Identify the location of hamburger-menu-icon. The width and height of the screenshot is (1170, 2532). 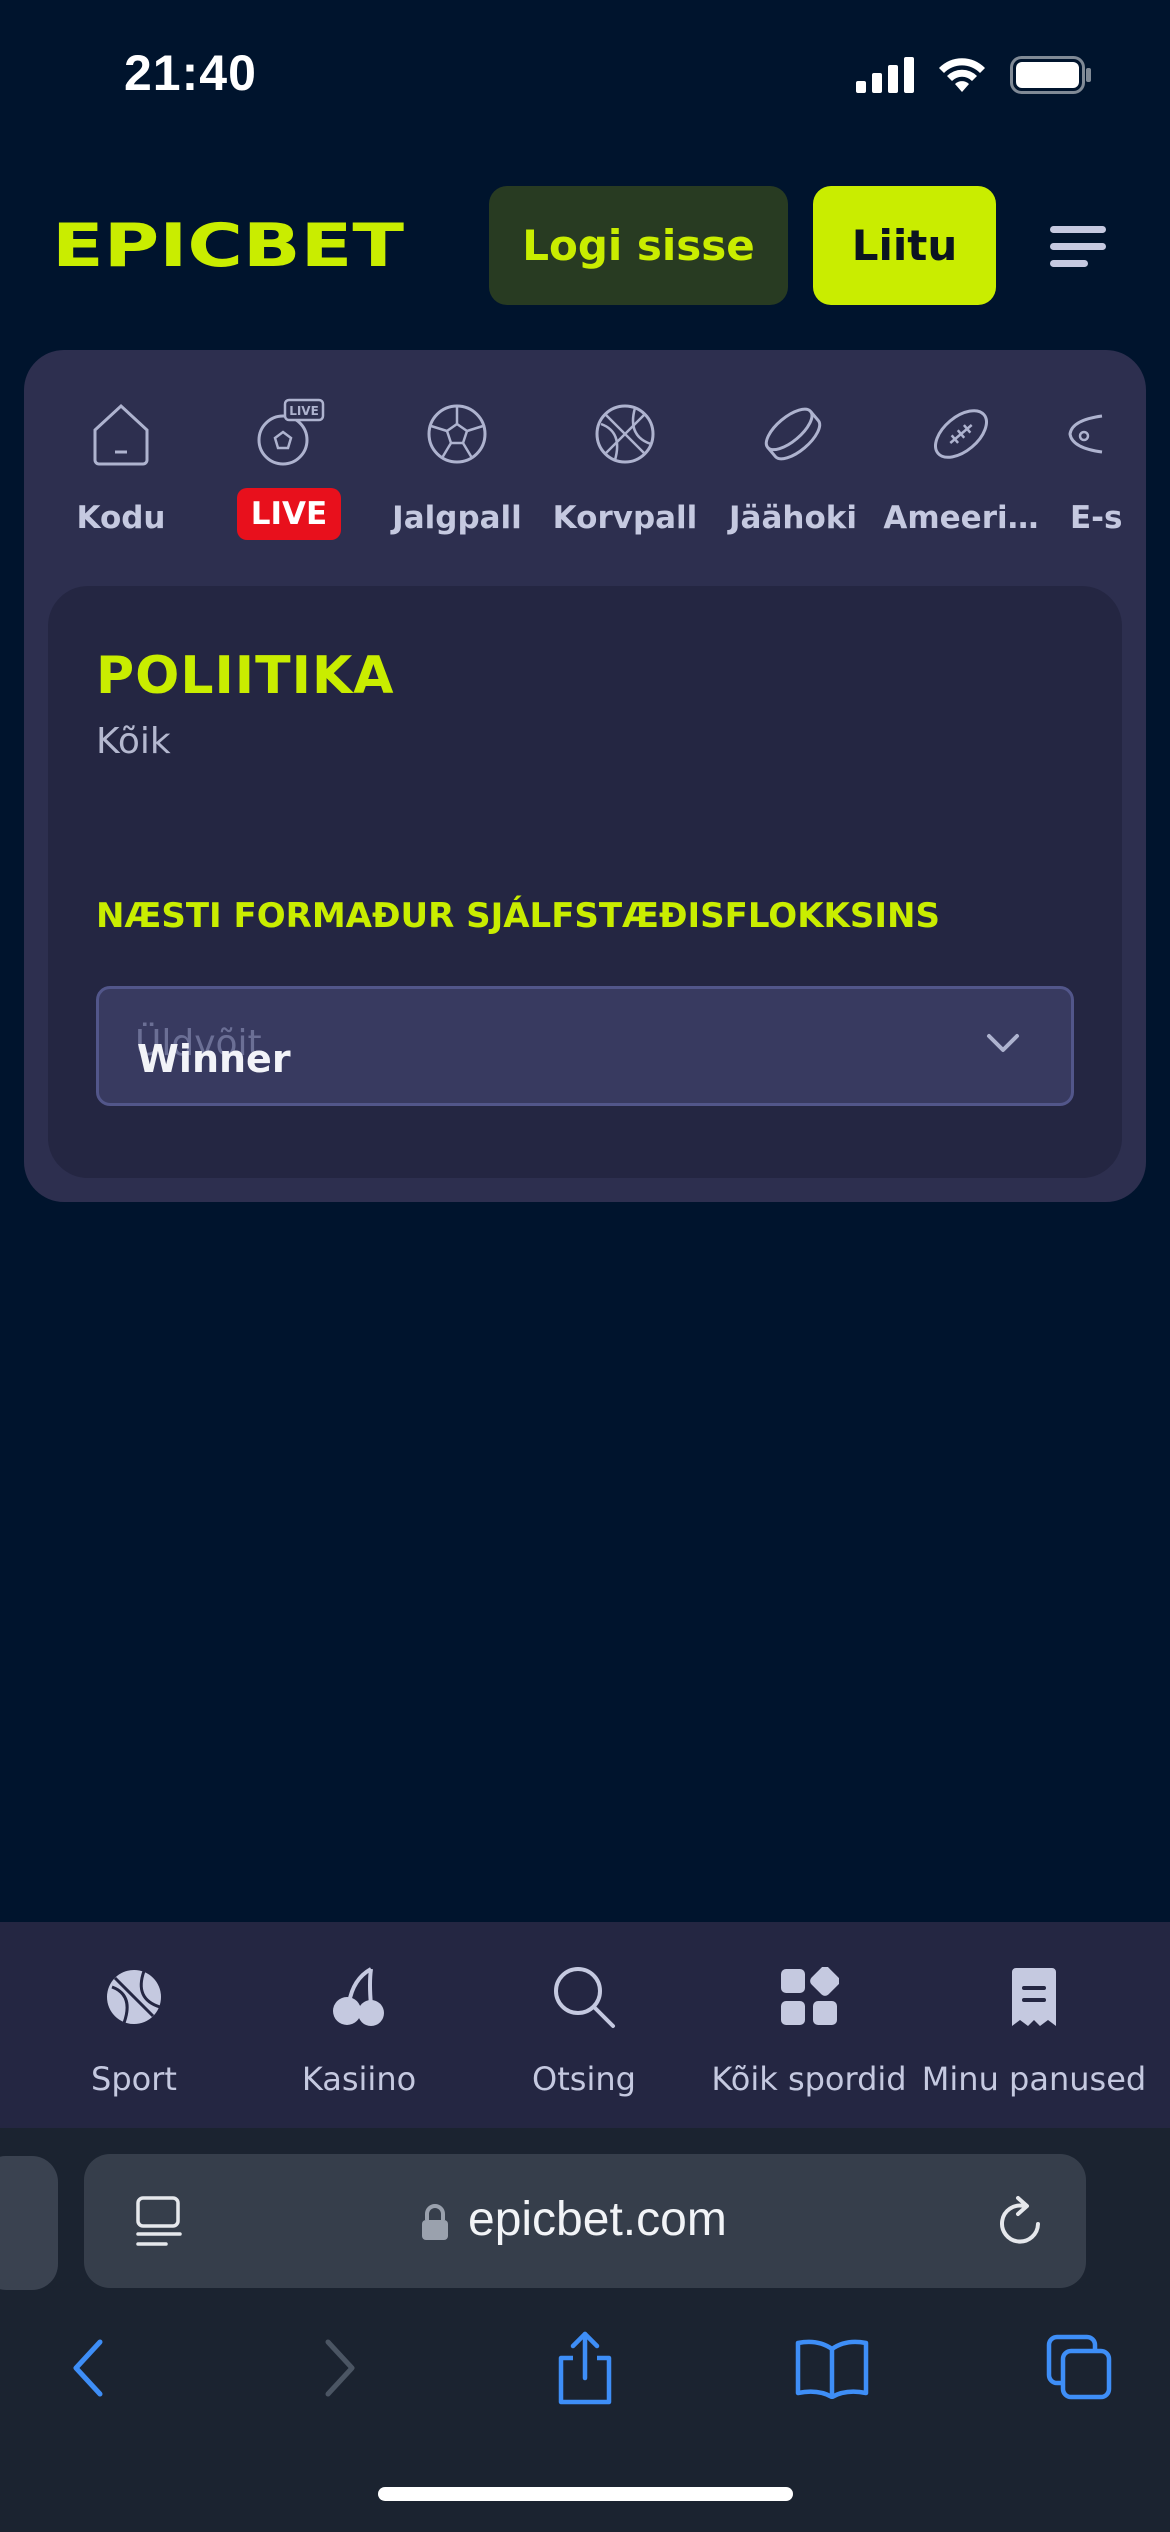
(1078, 246).